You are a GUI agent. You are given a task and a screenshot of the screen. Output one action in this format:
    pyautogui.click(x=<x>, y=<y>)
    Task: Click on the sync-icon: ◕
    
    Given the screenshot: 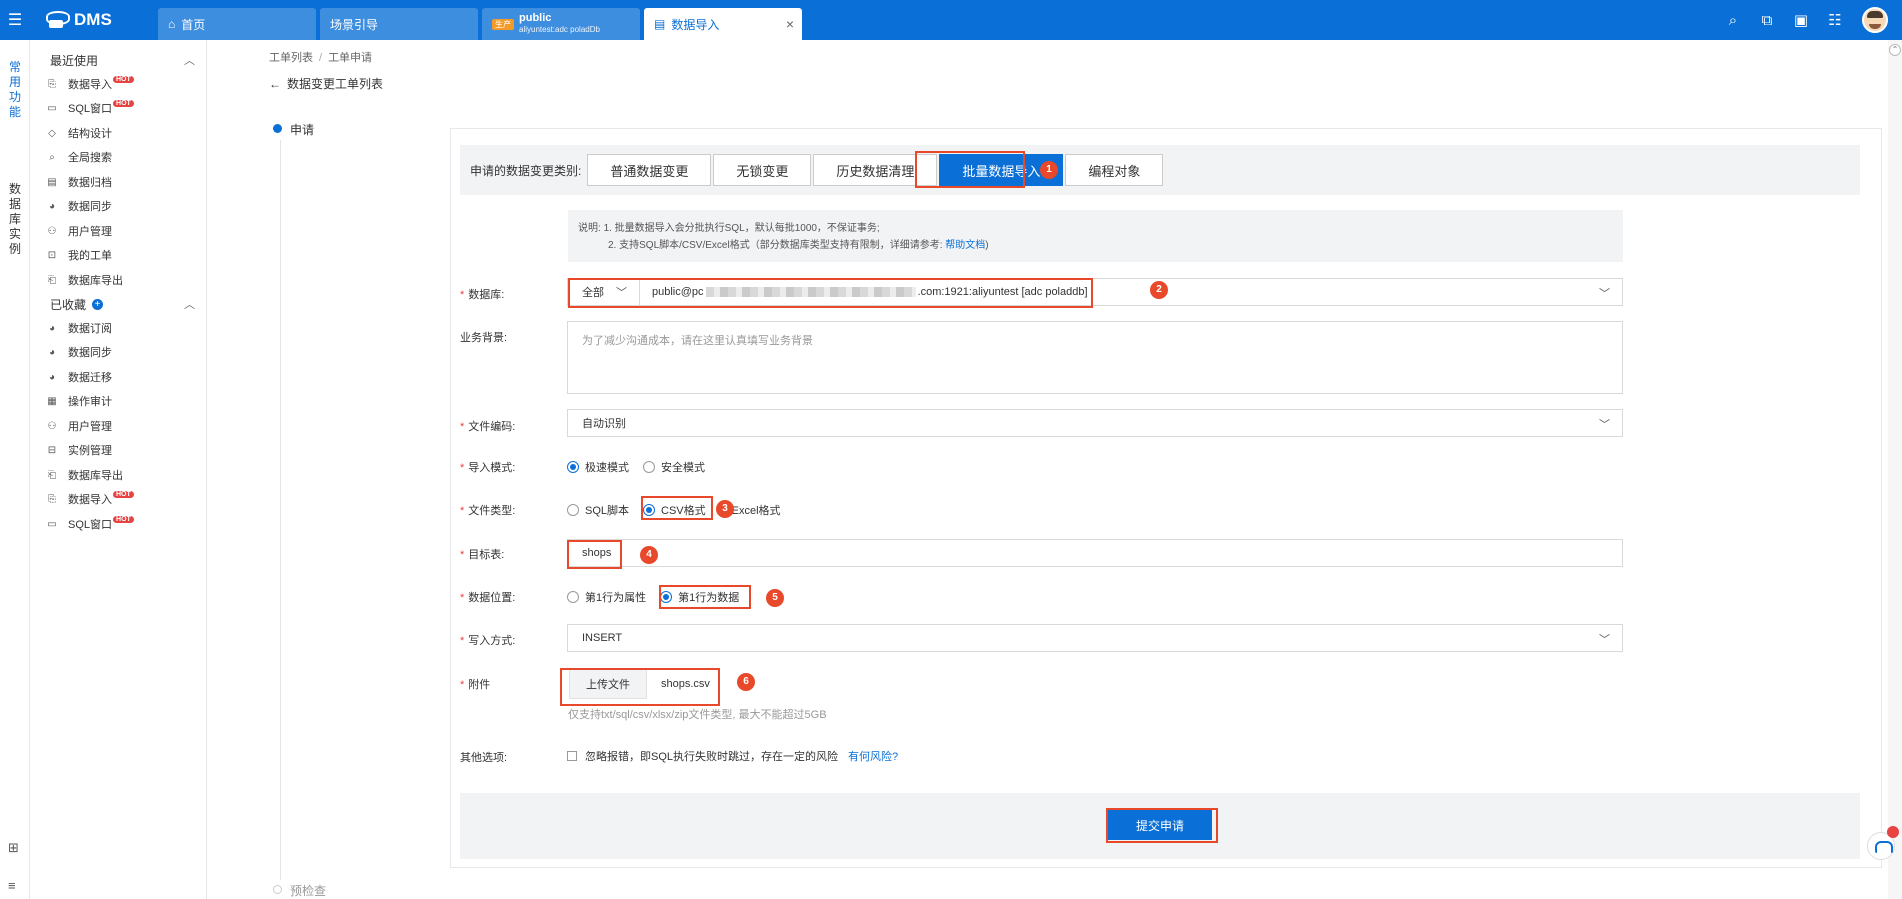 What is the action you would take?
    pyautogui.click(x=52, y=352)
    